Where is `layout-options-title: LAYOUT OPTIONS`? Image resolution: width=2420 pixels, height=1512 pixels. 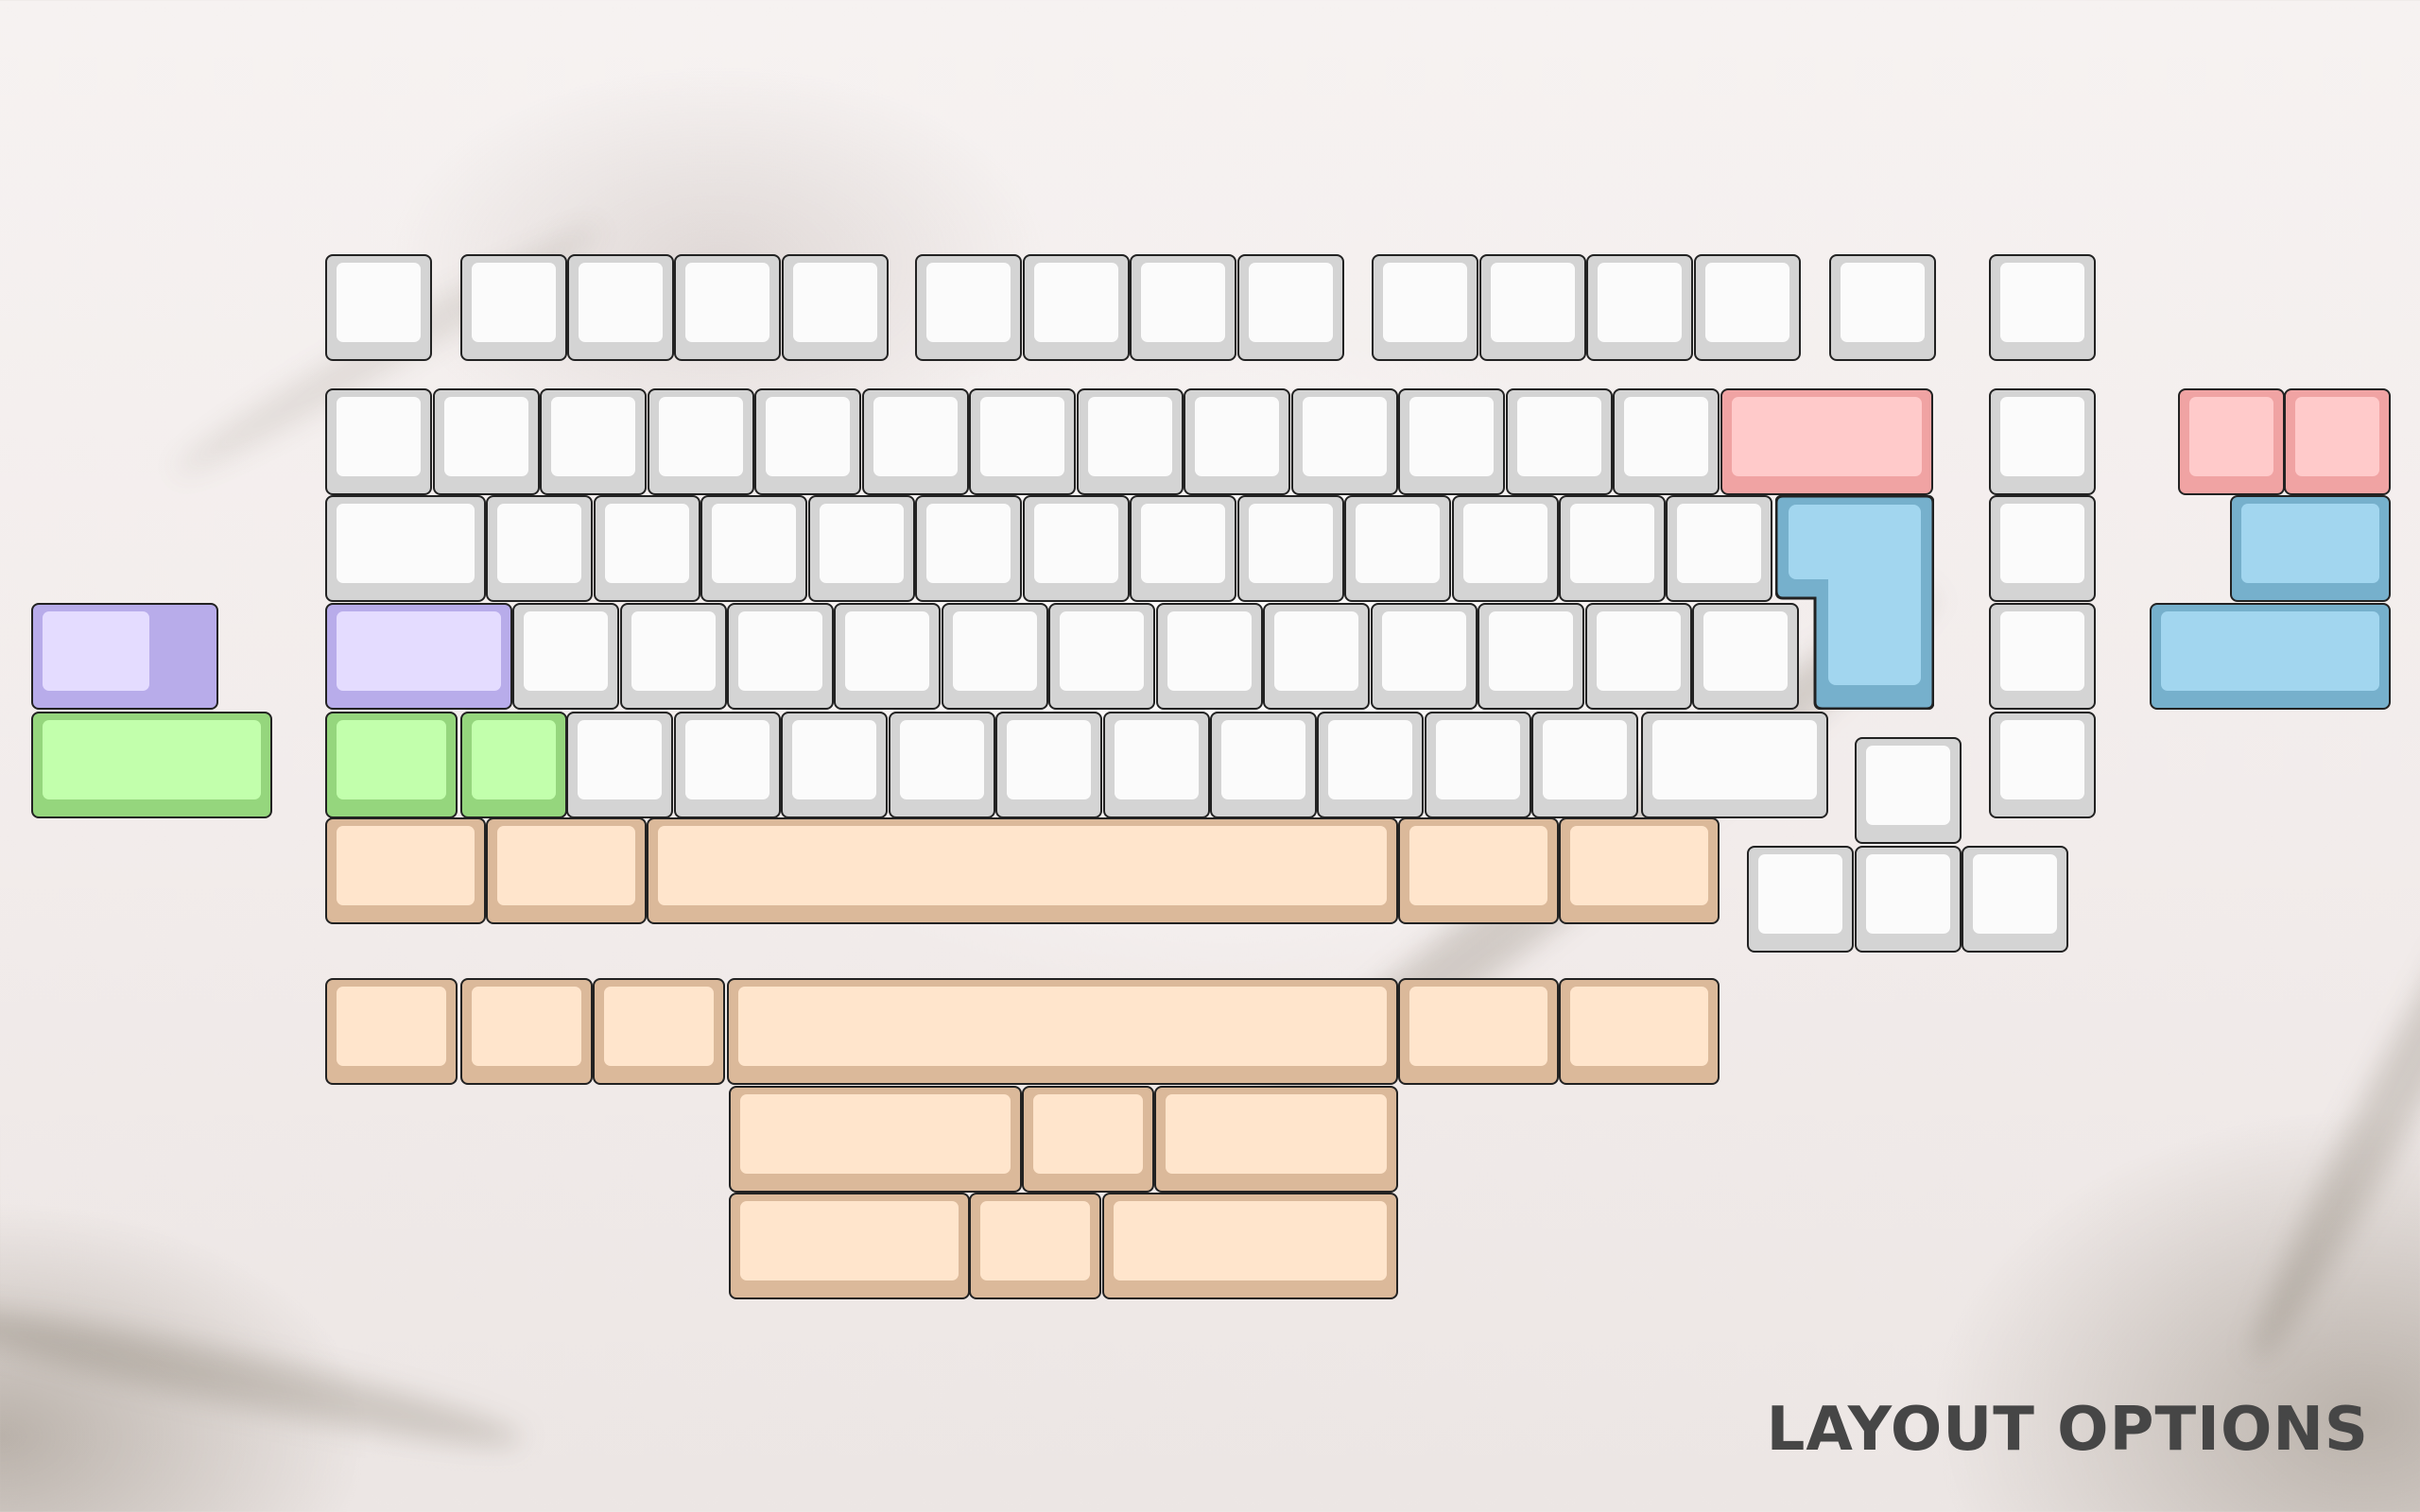
layout-options-title: LAYOUT OPTIONS is located at coordinates (2067, 1430).